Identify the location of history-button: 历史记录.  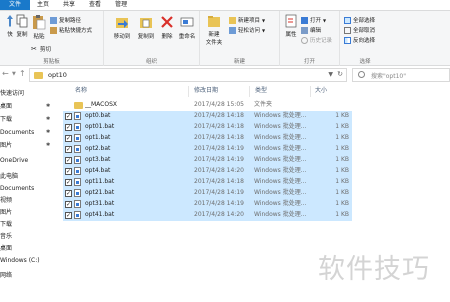
(316, 40).